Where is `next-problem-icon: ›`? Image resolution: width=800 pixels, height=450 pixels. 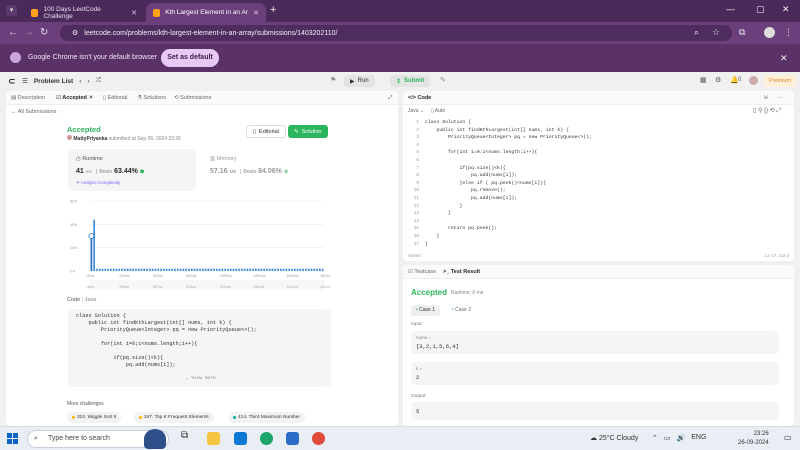 next-problem-icon: › is located at coordinates (88, 81).